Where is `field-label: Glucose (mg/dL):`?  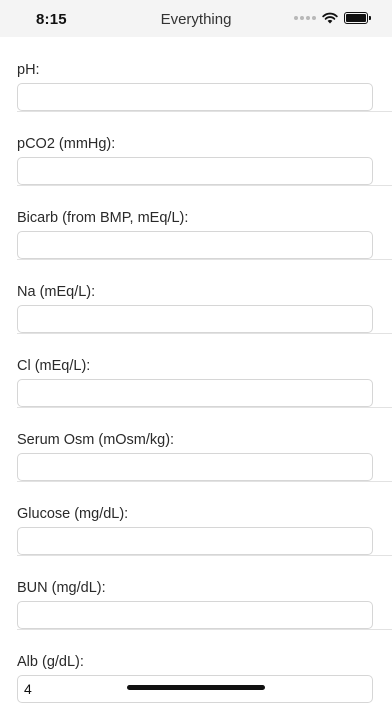 field-label: Glucose (mg/dL): is located at coordinates (73, 514).